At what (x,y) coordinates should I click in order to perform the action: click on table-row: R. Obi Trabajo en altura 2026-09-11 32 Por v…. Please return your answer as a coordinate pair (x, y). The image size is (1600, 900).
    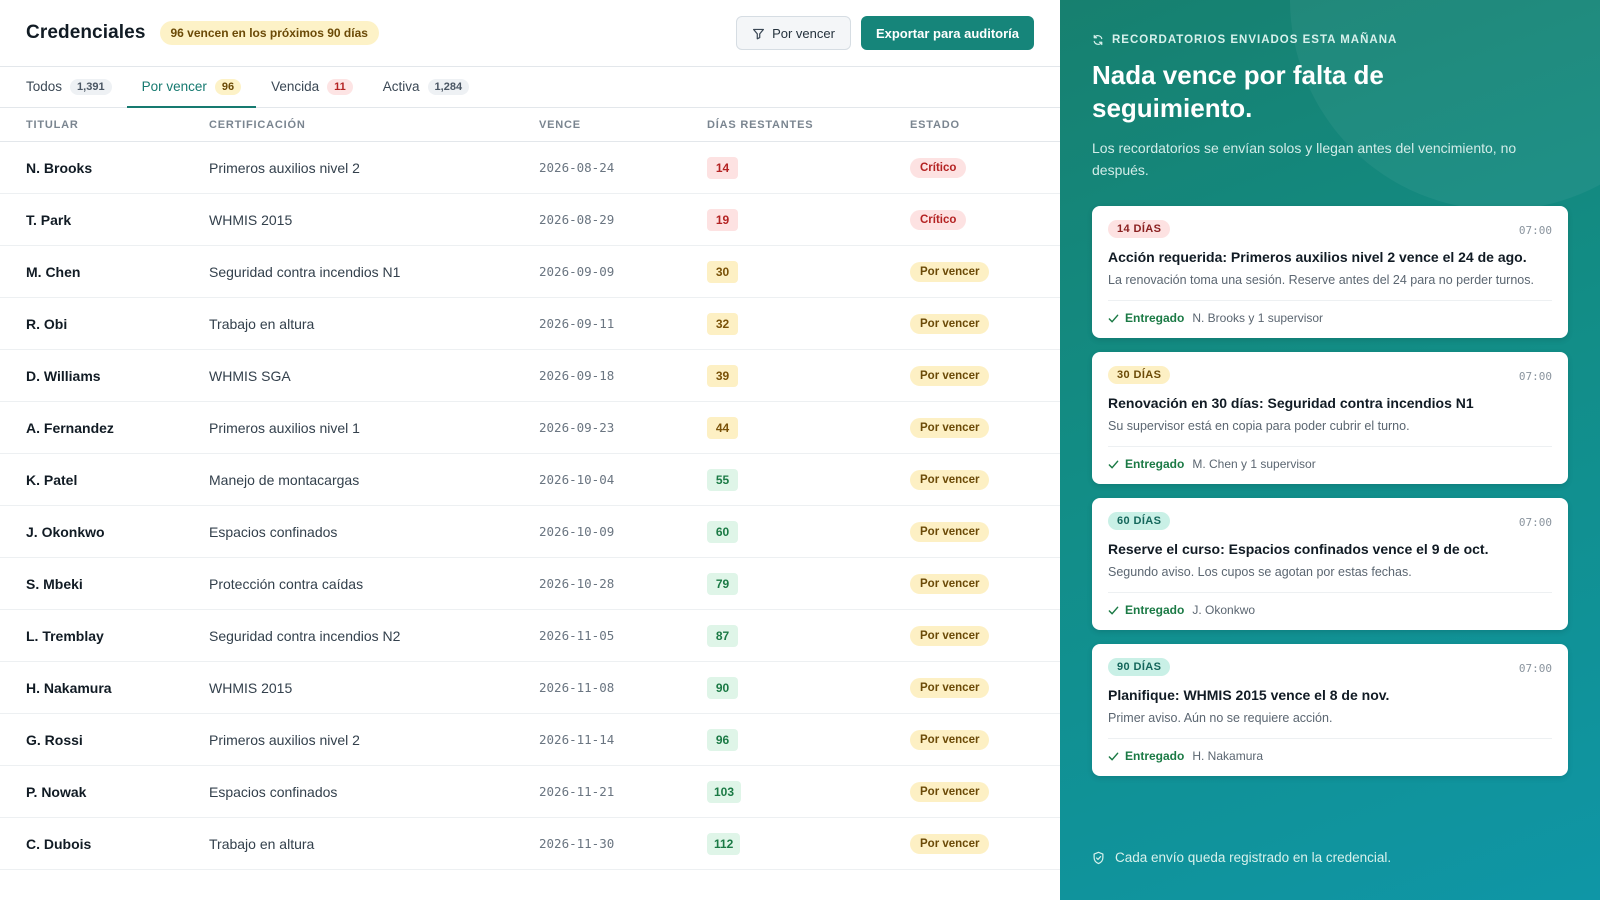
    Looking at the image, I should click on (530, 324).